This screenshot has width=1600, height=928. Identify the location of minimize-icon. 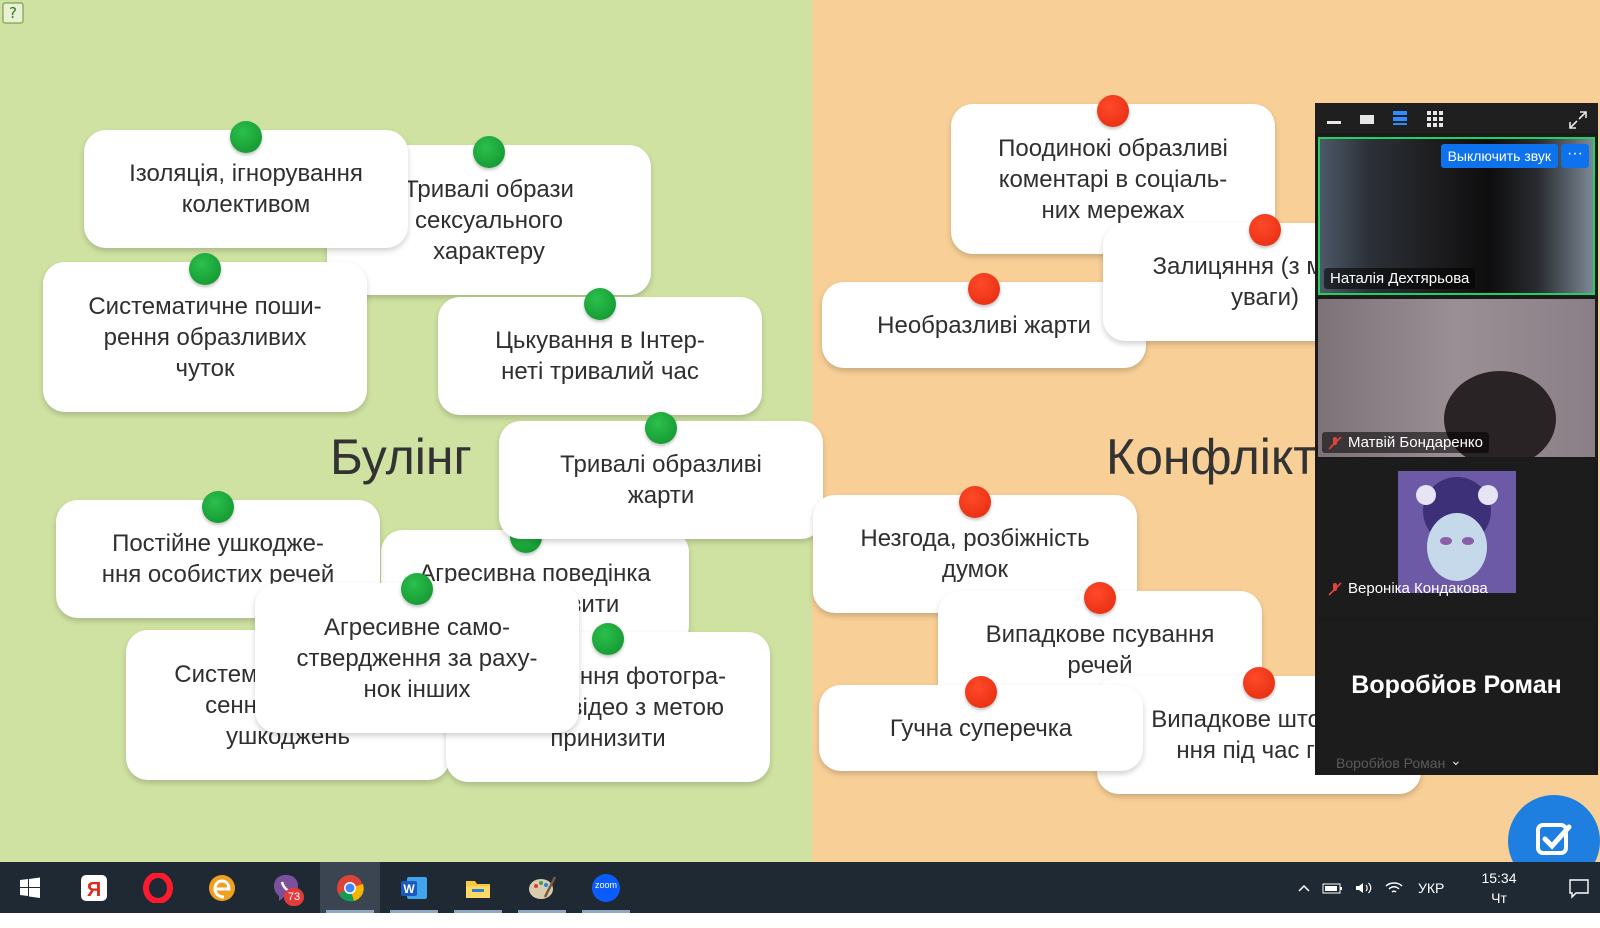
(1334, 118).